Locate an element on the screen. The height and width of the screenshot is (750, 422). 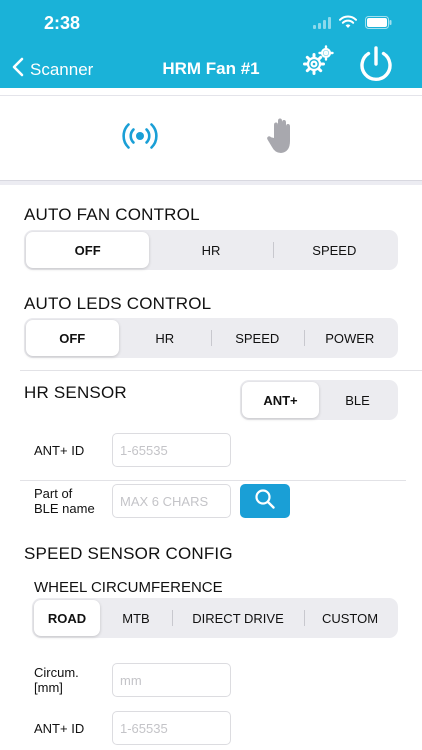
gear-icon is located at coordinates (318, 64).